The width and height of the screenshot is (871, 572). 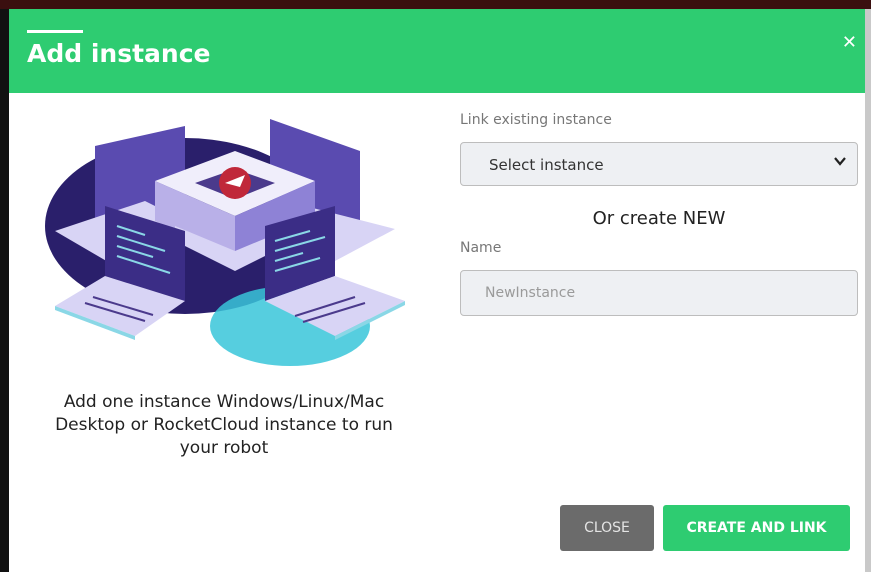 I want to click on chevron-down-icon, so click(x=840, y=162).